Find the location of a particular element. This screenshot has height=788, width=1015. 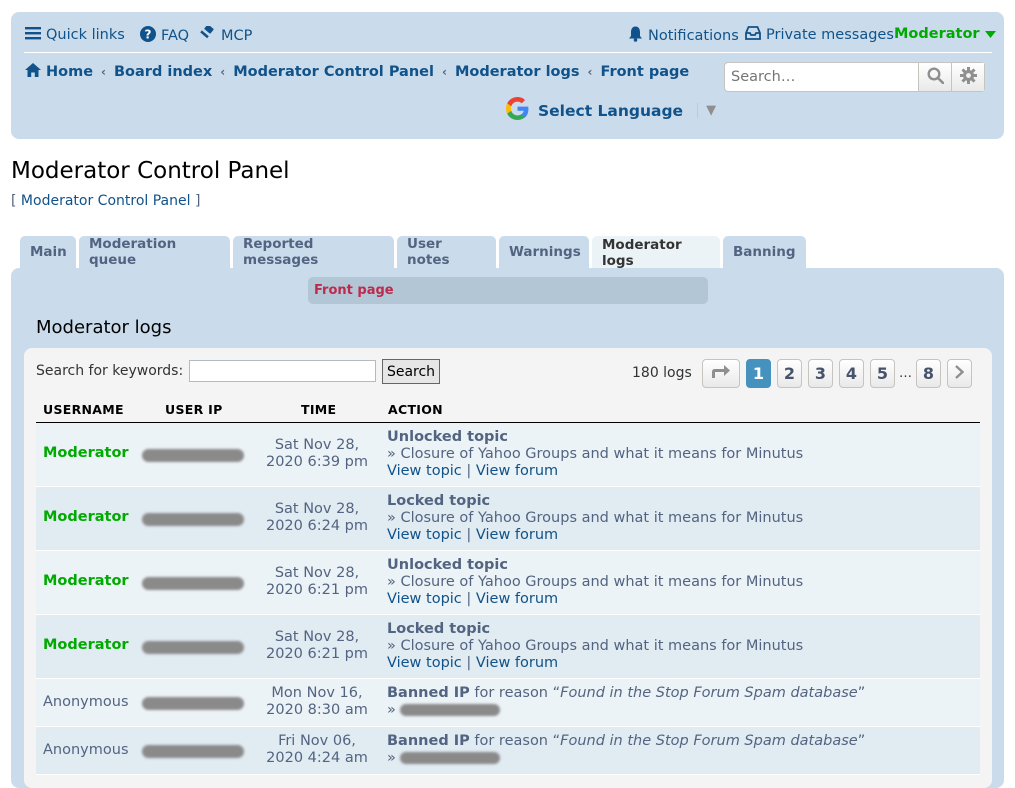

tab-moderation-queue: Moderation queue is located at coordinates (154, 252).